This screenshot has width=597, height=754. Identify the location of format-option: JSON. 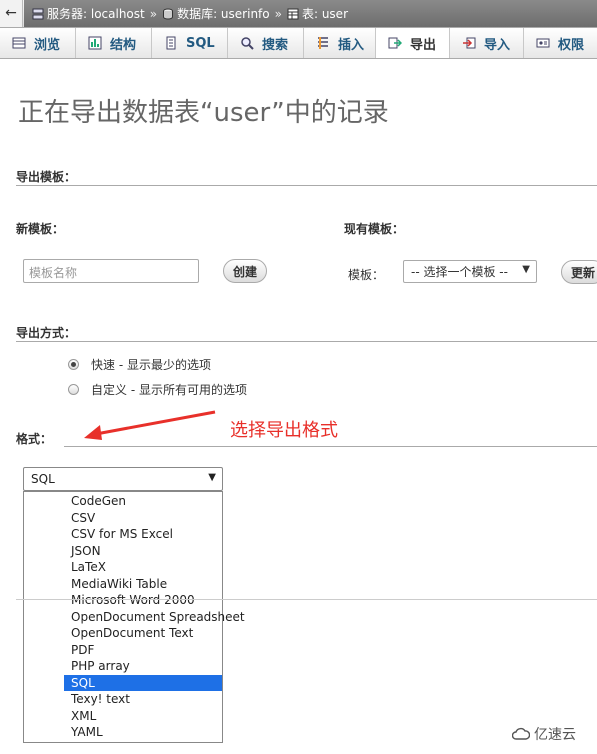
(143, 551).